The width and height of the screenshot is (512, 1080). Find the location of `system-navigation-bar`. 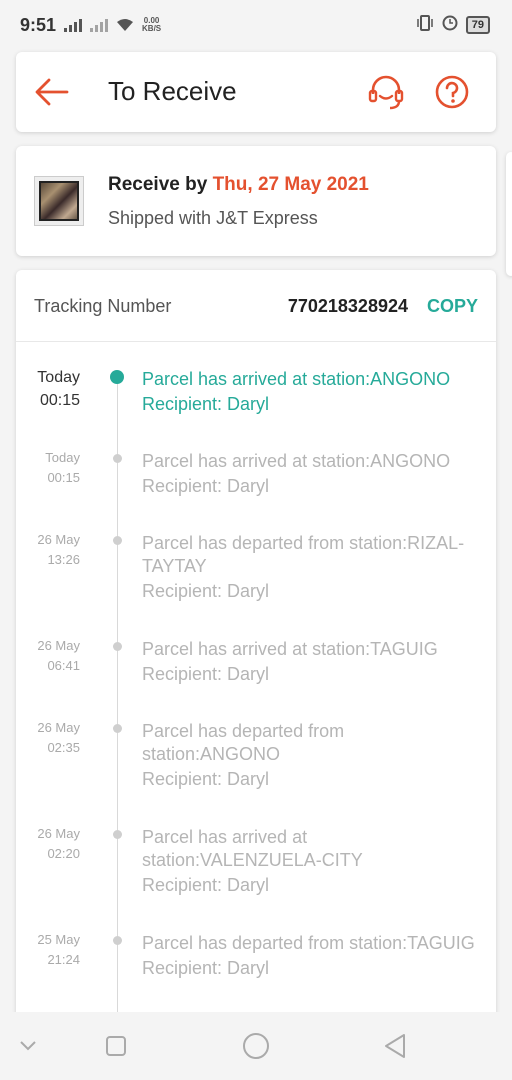

system-navigation-bar is located at coordinates (256, 1046).